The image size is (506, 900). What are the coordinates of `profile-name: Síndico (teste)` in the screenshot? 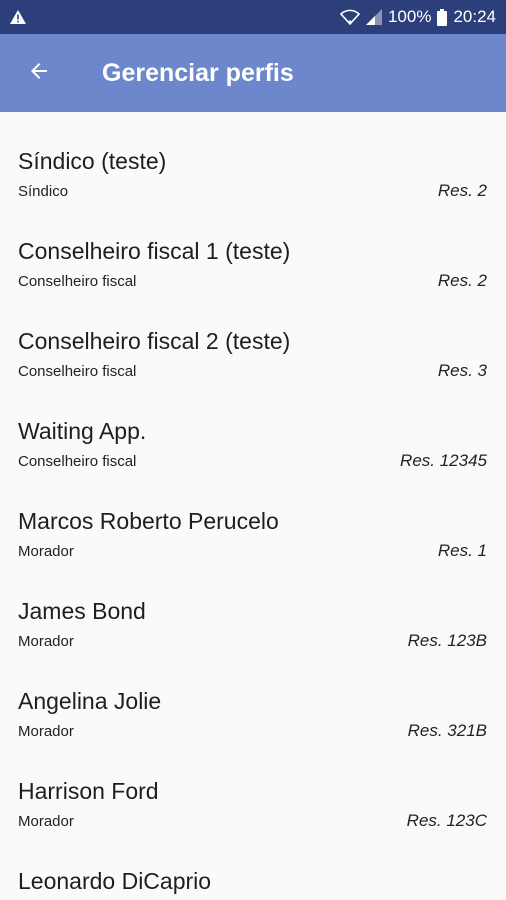 It's located at (92, 161).